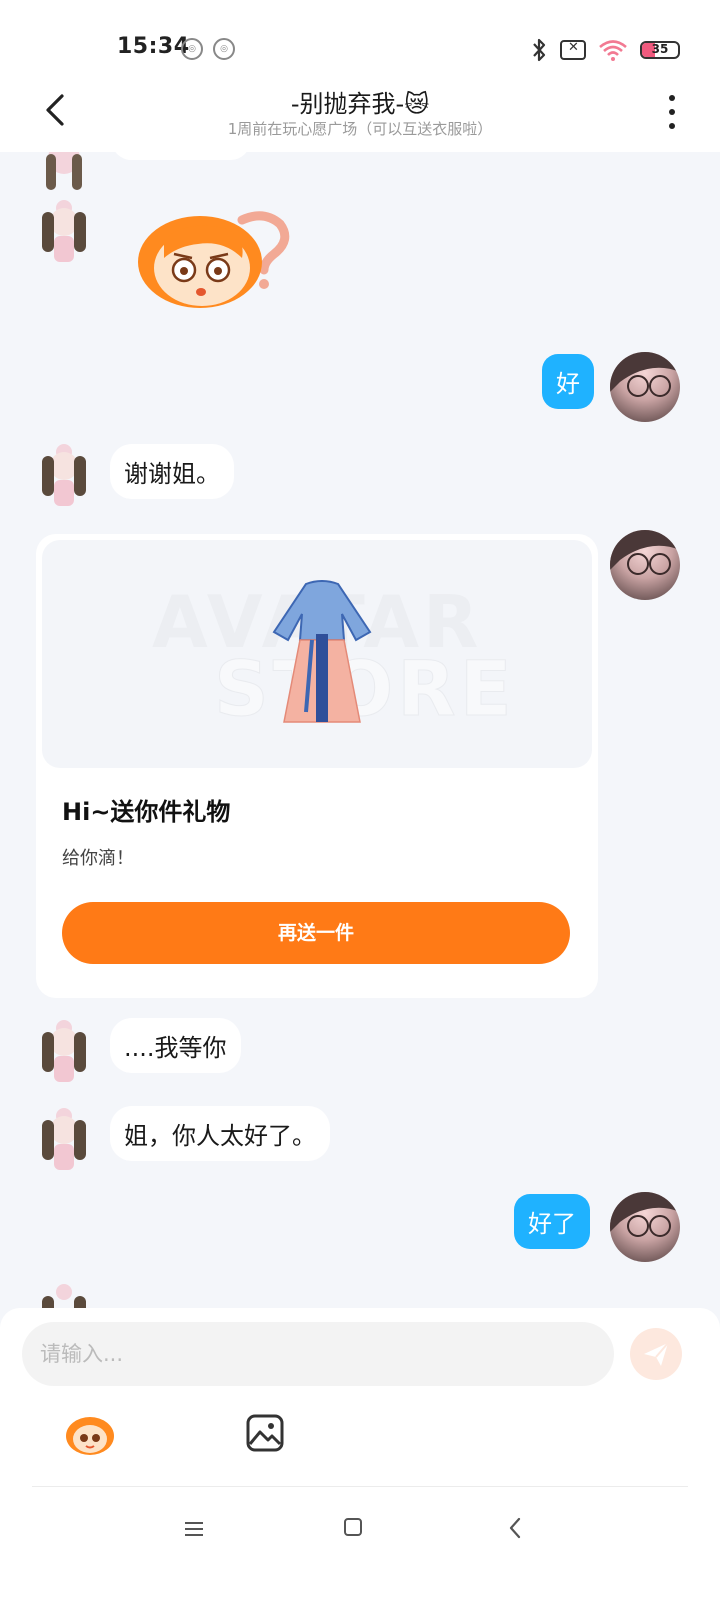  Describe the element at coordinates (360, 40) in the screenshot. I see `status-bar: 15:34 ◎ ◎ 35` at that location.